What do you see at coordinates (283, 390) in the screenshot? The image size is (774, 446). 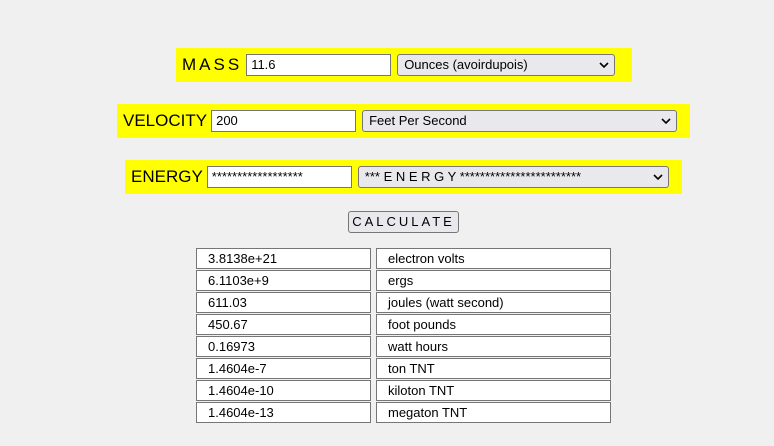 I see `result-value: 1.4604e-10` at bounding box center [283, 390].